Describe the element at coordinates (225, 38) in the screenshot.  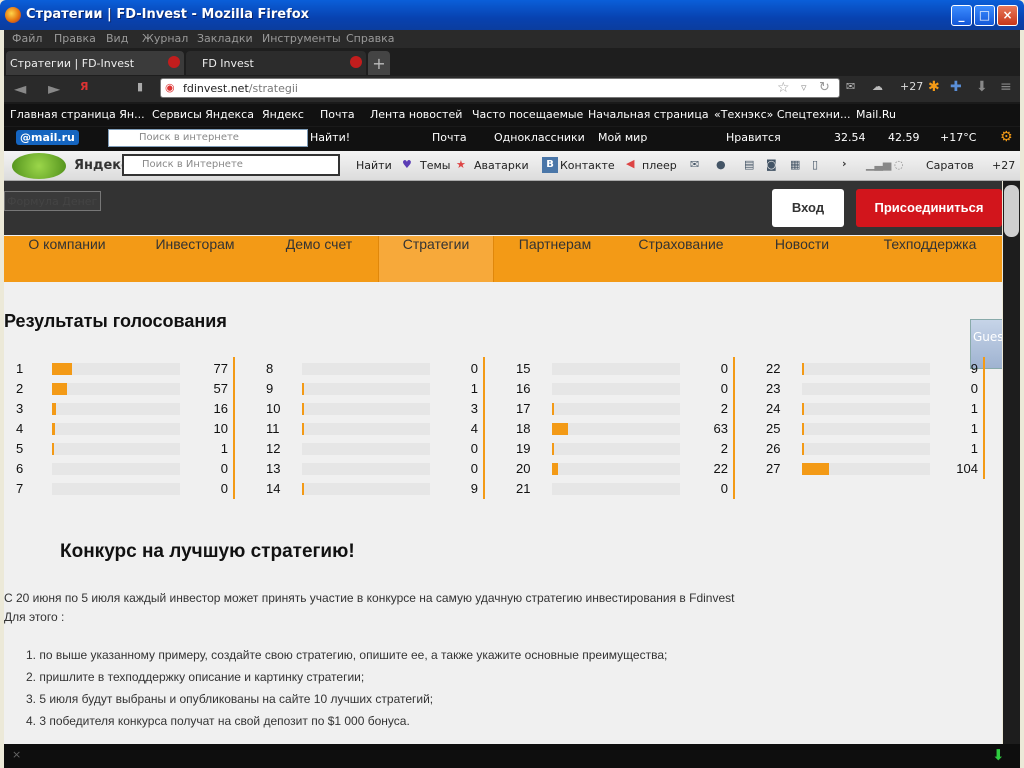
I see `menu-bookmarks: Закладки` at that location.